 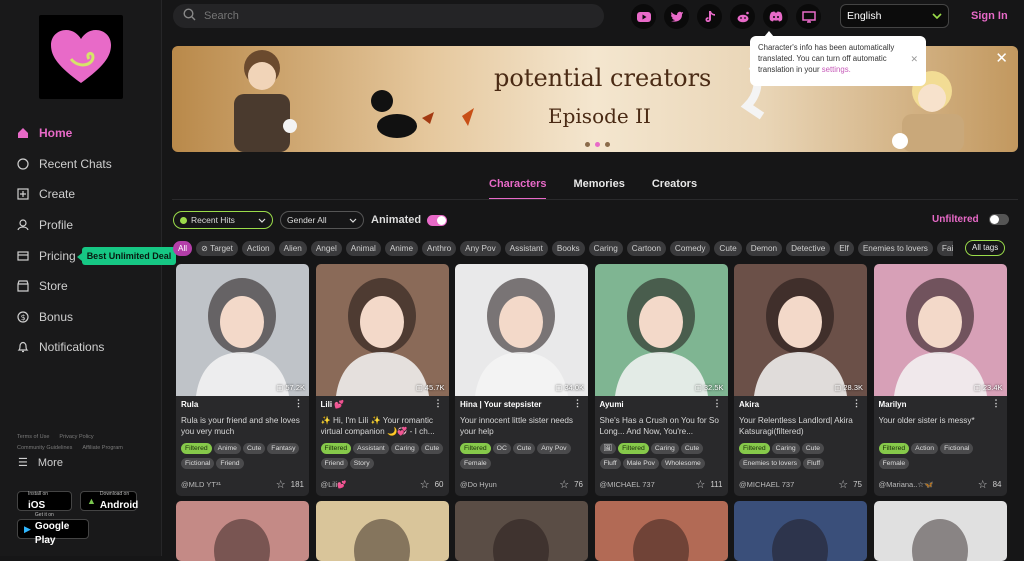 I want to click on card-tag: Fantasy, so click(x=283, y=448).